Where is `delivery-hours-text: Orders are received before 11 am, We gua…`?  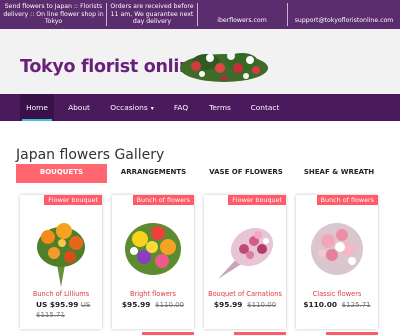
delivery-hours-text: Orders are received before 11 am, We gua… is located at coordinates (152, 14).